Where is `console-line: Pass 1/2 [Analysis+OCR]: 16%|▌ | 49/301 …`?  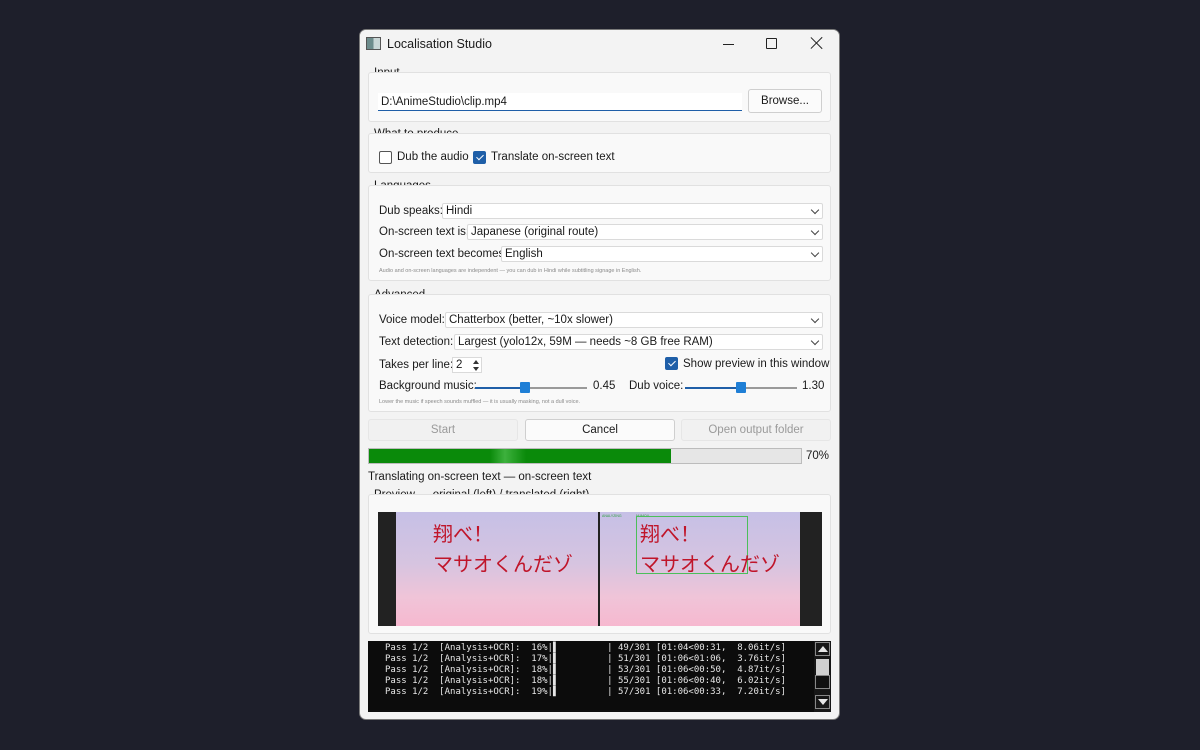
console-line: Pass 1/2 [Analysis+OCR]: 16%|▌ | 49/301 … is located at coordinates (585, 648).